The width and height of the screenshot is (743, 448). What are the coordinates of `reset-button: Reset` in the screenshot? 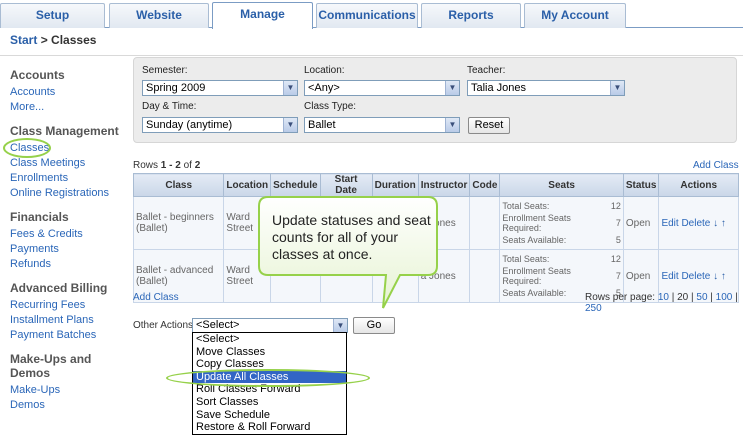 It's located at (489, 125).